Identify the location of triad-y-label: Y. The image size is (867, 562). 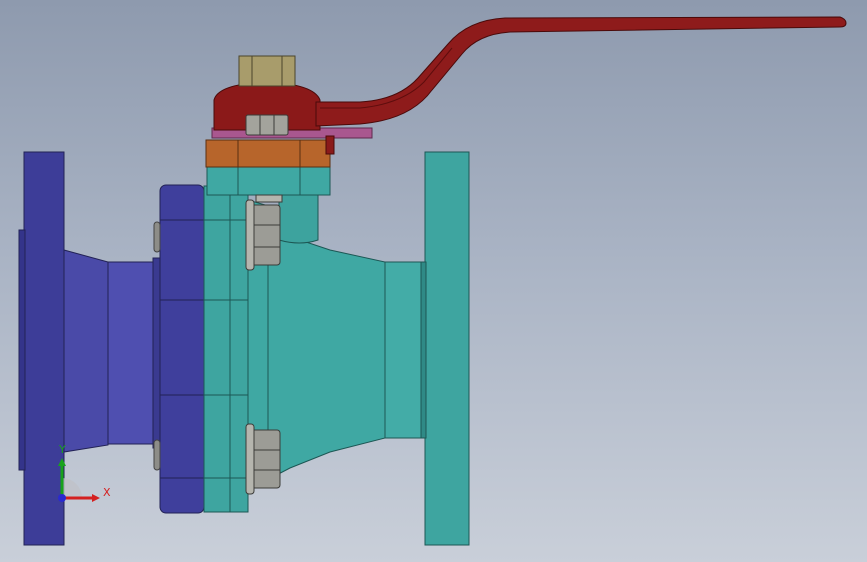
(62, 449).